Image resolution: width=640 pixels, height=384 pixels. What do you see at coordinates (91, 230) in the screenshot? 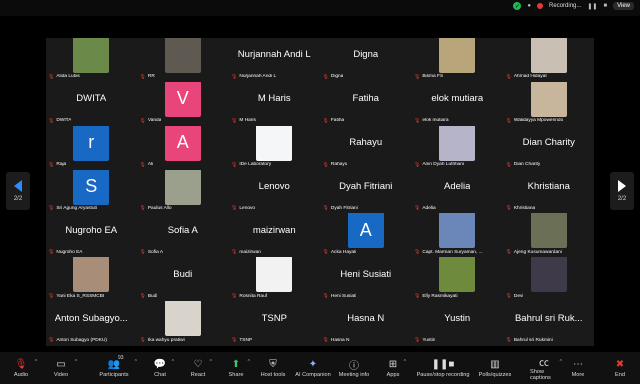
I see `participant-display-name: Nugroho EA` at bounding box center [91, 230].